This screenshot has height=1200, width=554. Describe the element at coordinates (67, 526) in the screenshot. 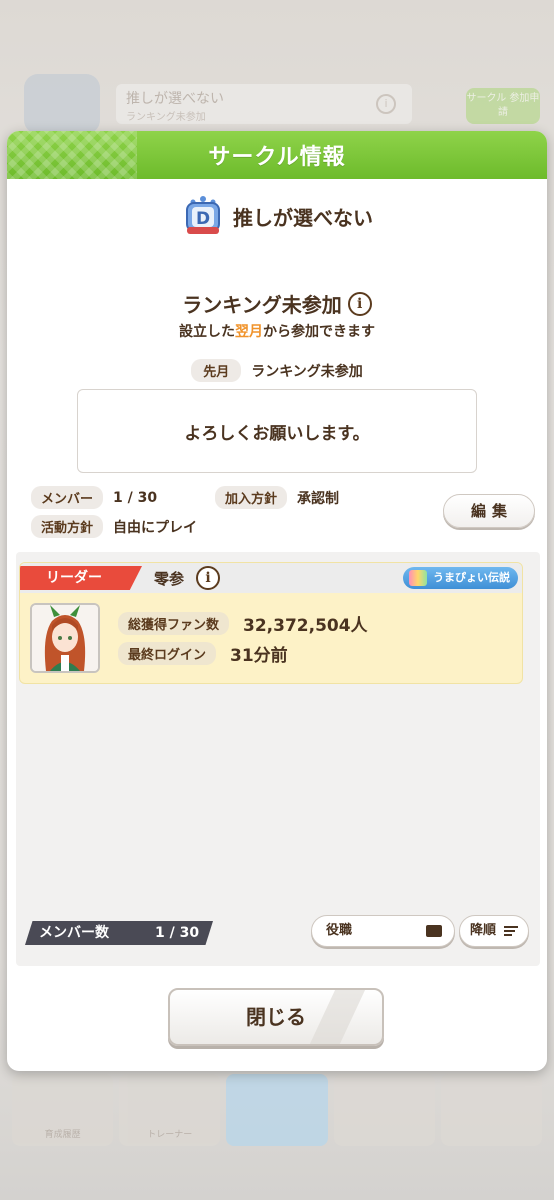

I see `activity-policy-label: 活動方針` at that location.